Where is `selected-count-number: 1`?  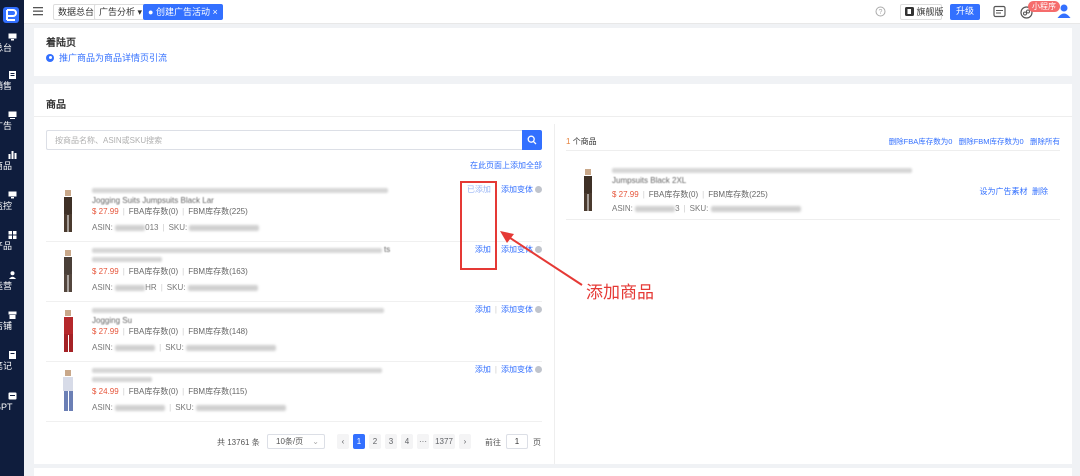 selected-count-number: 1 is located at coordinates (568, 141).